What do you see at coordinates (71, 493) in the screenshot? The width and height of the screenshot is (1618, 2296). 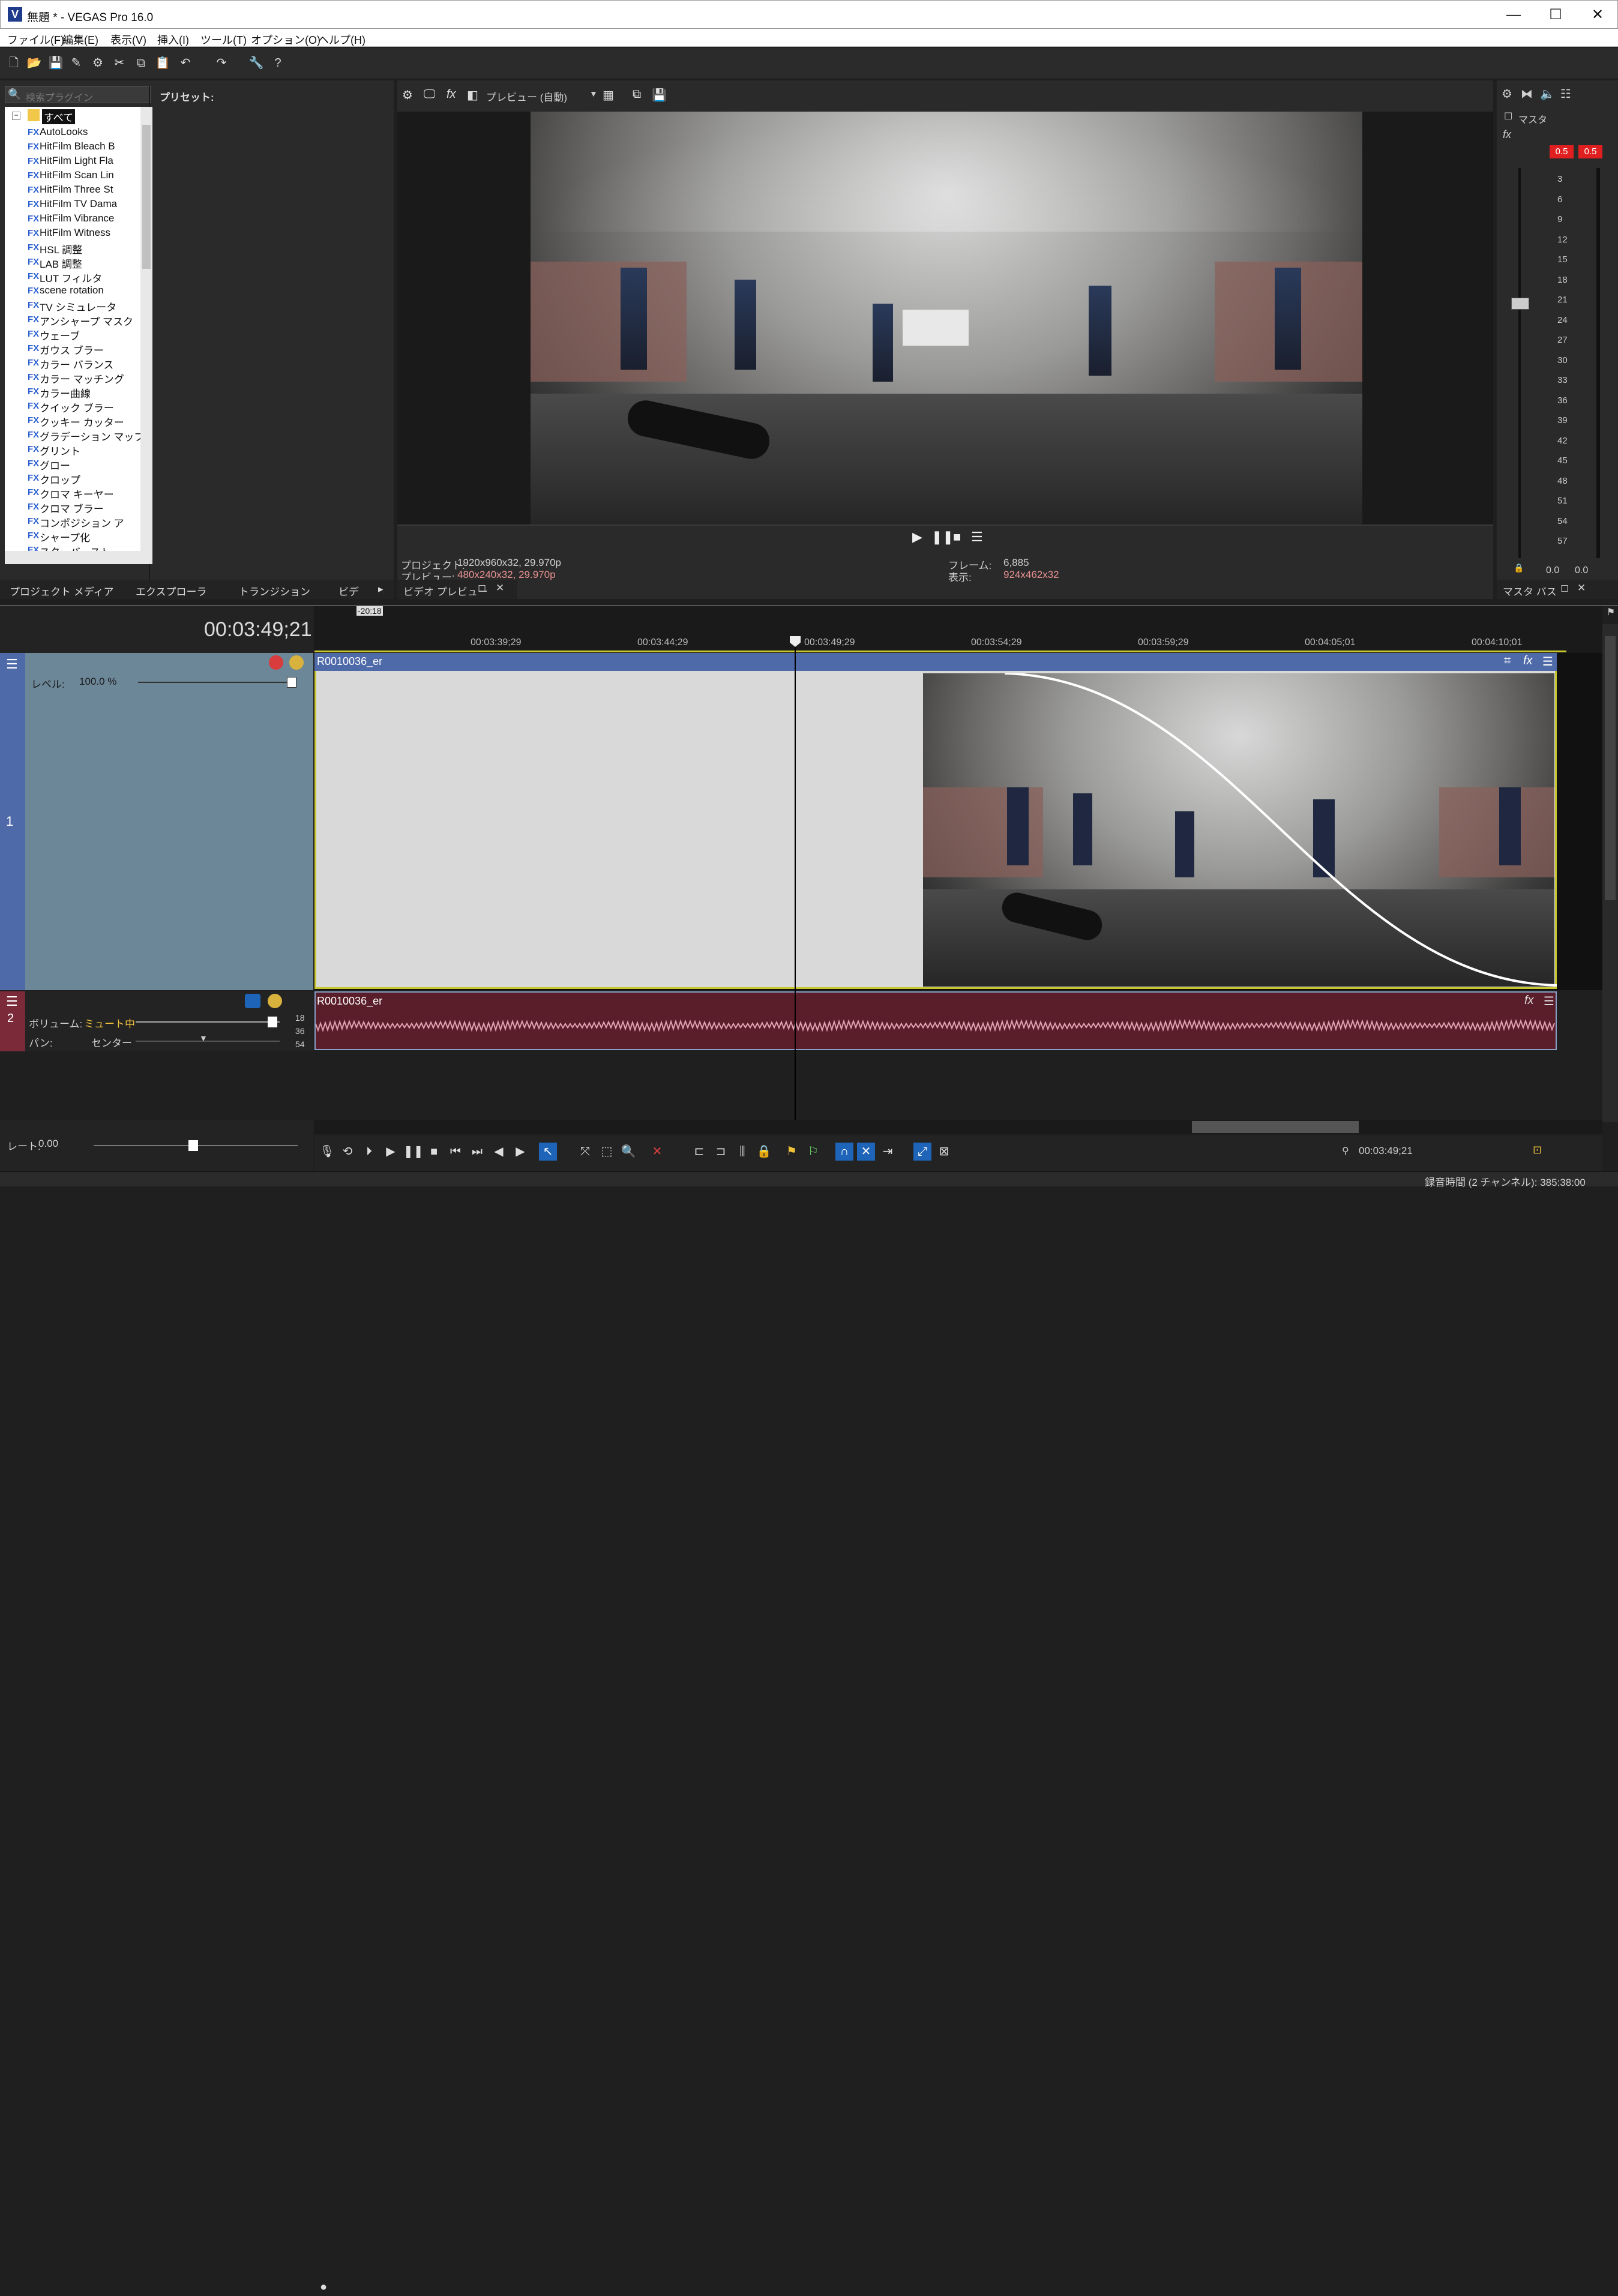 I see `plugin-item: FX クロマ キーヤー` at bounding box center [71, 493].